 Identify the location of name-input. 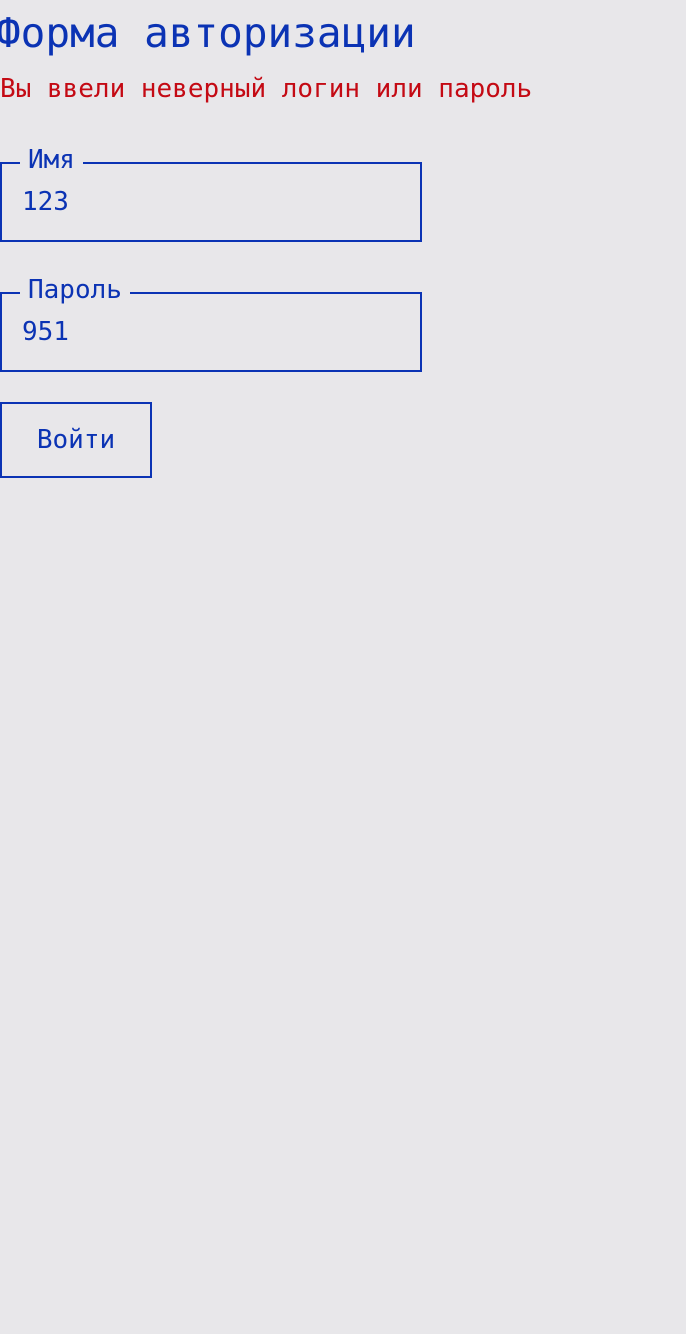
(209, 202).